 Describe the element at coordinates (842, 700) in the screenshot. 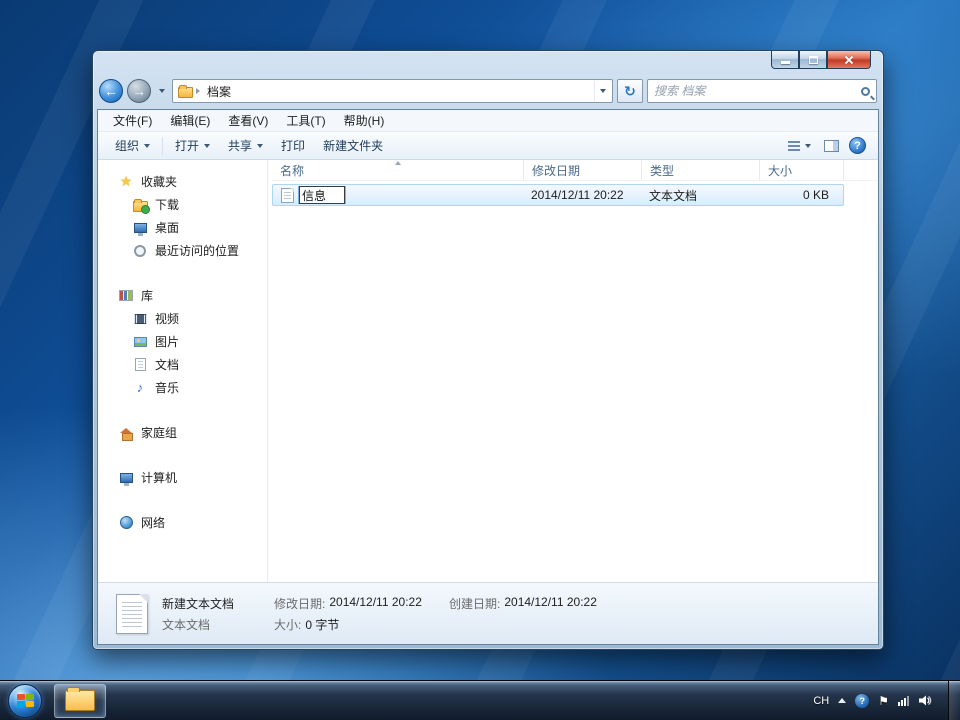

I see `hidden-icons-button` at that location.